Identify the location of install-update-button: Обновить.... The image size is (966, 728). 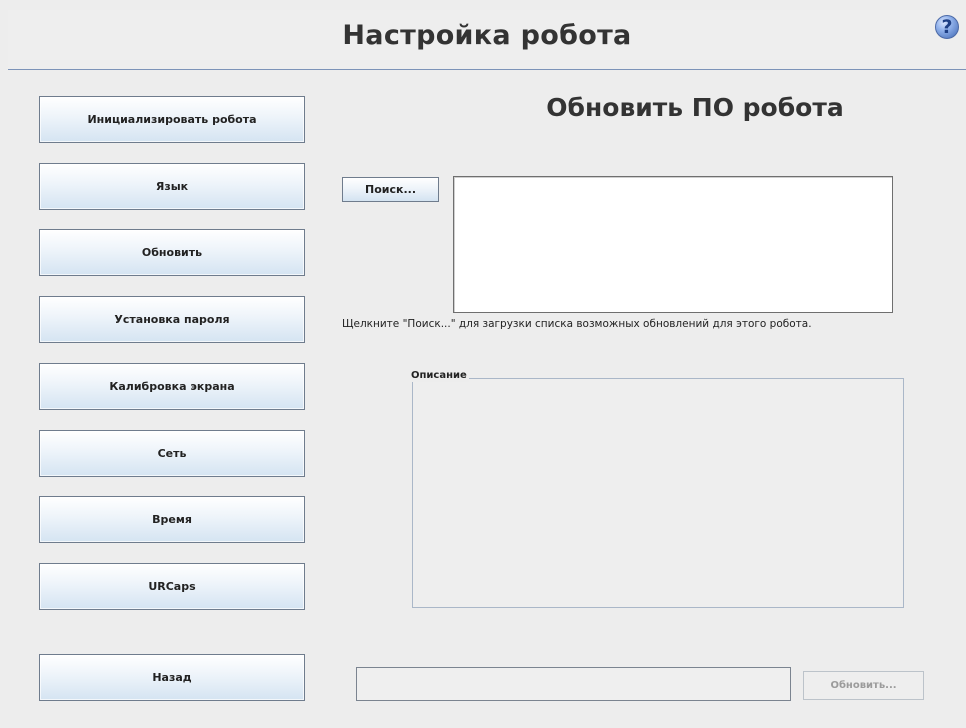
(863, 685).